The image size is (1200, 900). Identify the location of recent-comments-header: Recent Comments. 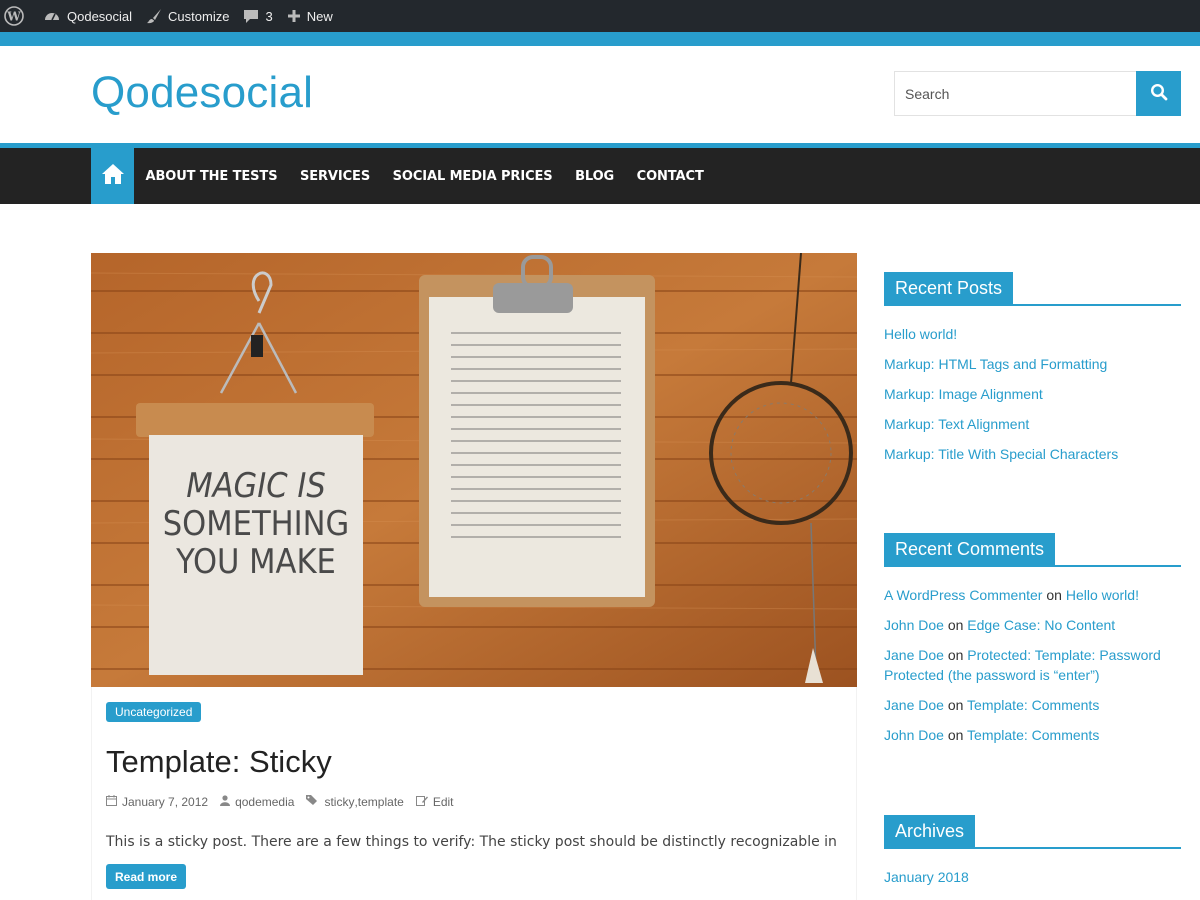
(1032, 550).